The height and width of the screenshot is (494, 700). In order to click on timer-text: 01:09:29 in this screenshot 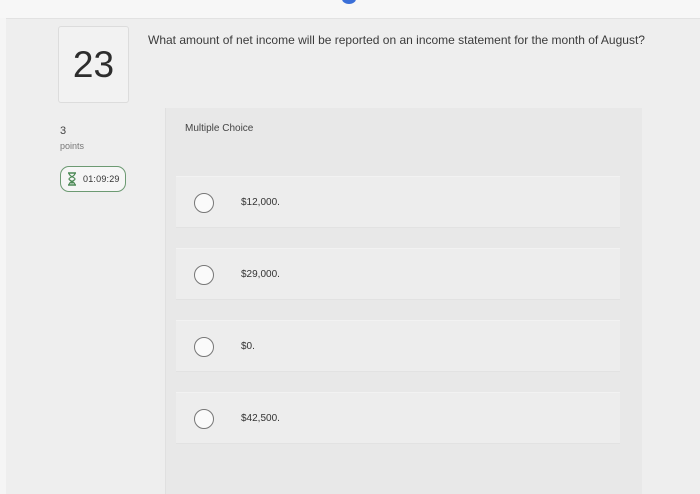, I will do `click(101, 179)`.